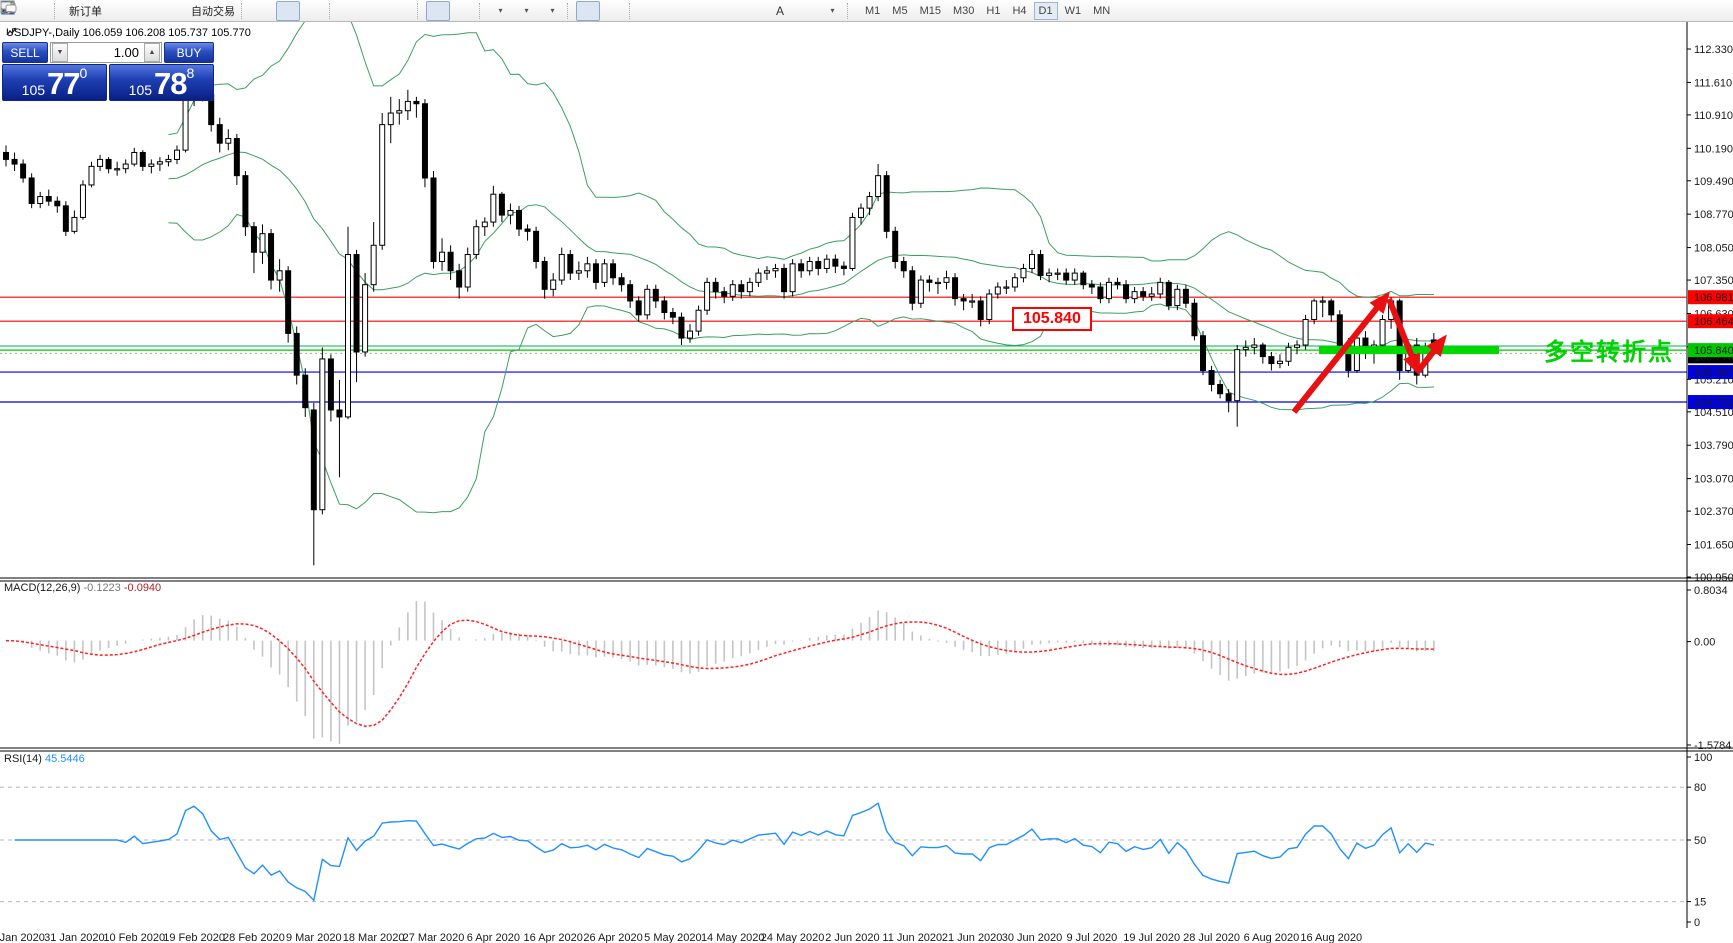 This screenshot has height=943, width=1733. Describe the element at coordinates (52, 10) in the screenshot. I see `new-order-button: 新订单` at that location.